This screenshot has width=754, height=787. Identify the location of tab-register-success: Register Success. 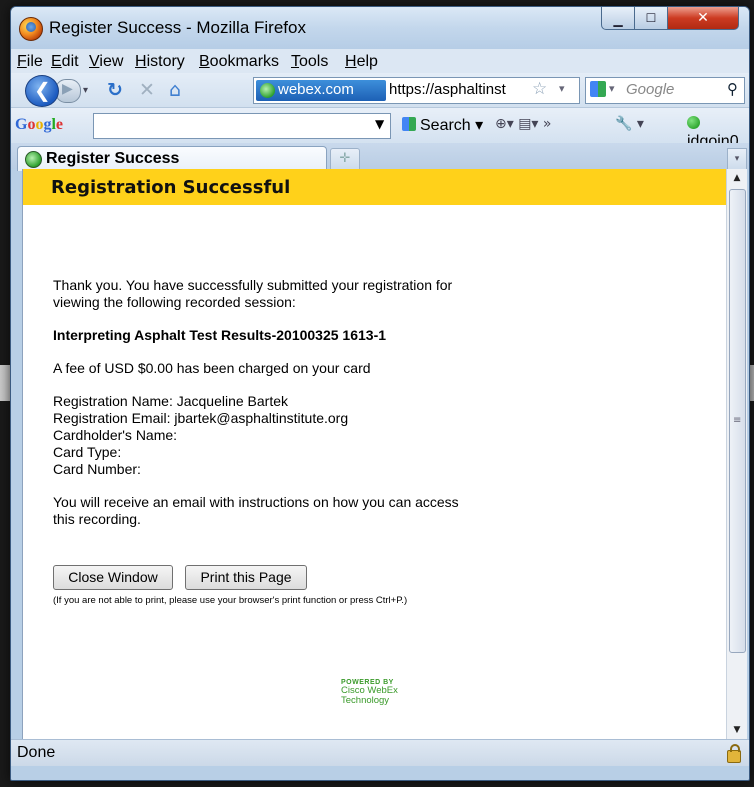
(172, 158).